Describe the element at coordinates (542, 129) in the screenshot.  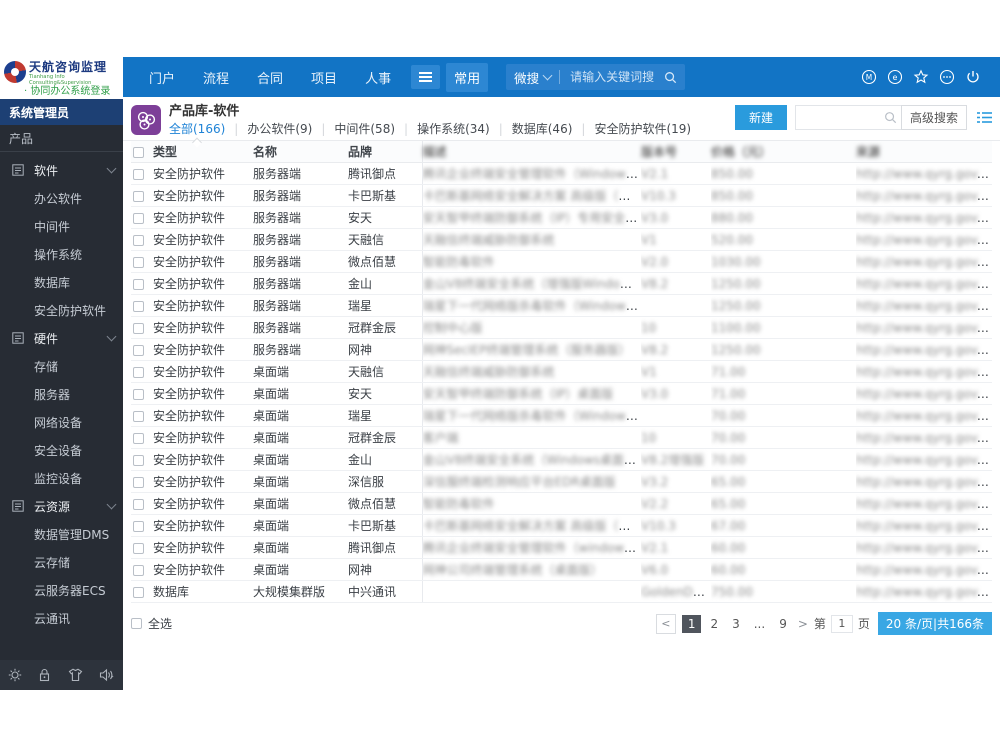
I see `tab-4: 数据库(46)` at that location.